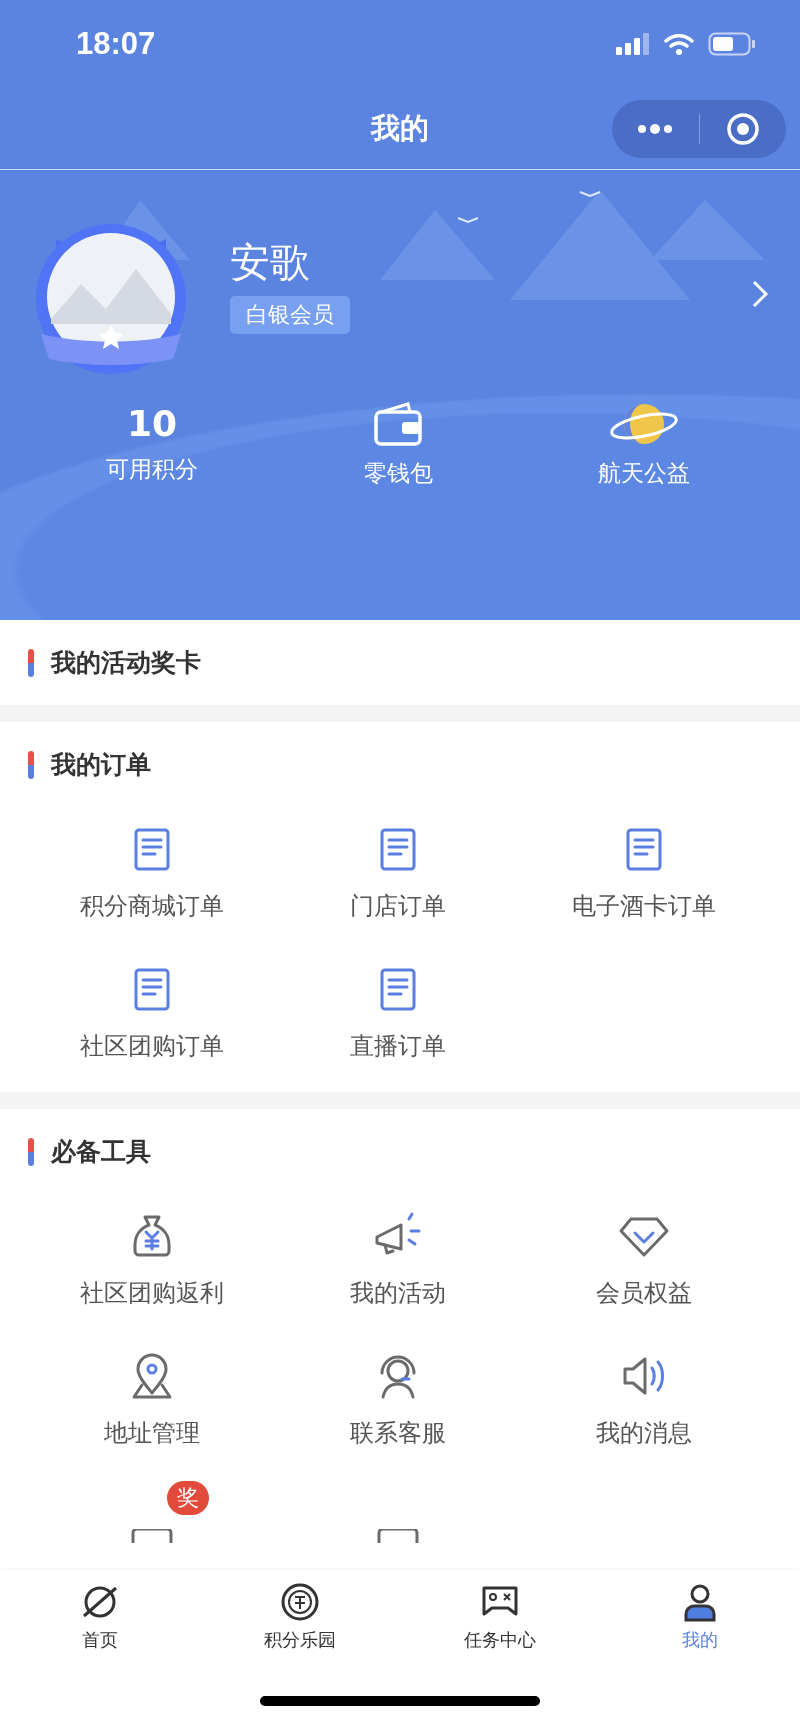 This screenshot has width=800, height=1731. Describe the element at coordinates (500, 1617) in the screenshot. I see `tab-item: 任务中心` at that location.